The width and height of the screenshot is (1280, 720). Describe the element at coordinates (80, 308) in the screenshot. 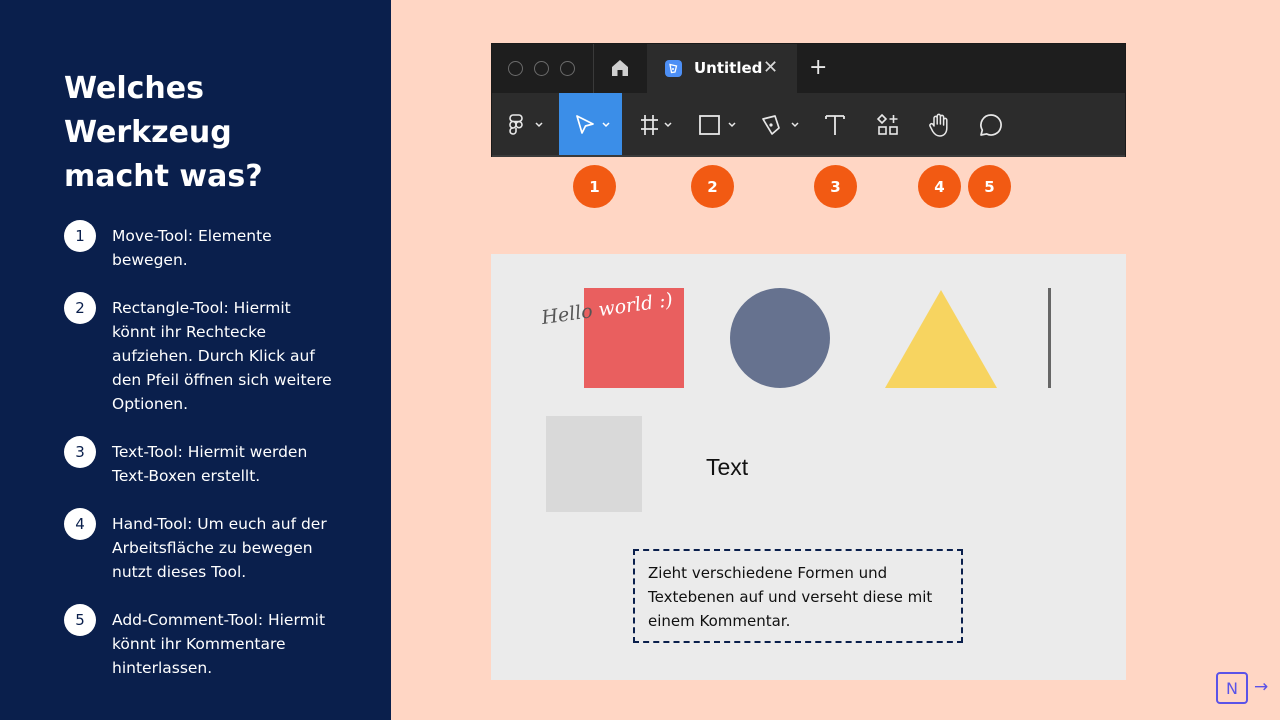

I see `step-number: 2` at that location.